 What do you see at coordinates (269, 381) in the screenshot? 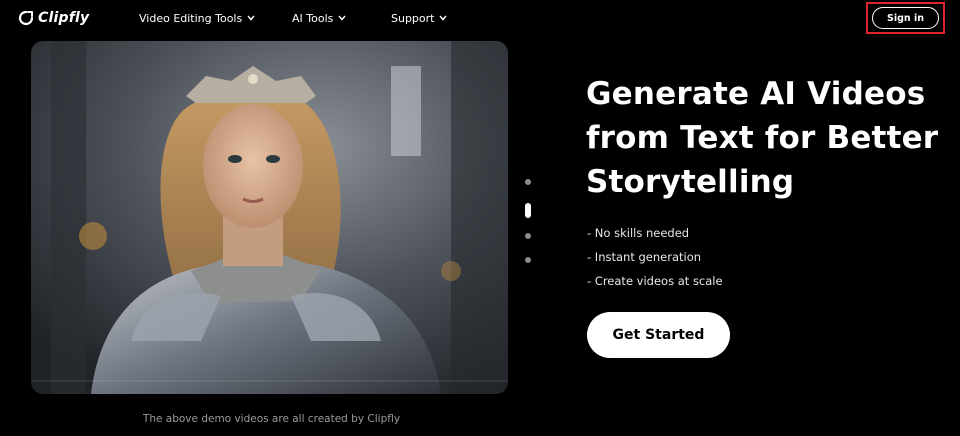
I see `video-progress-track` at bounding box center [269, 381].